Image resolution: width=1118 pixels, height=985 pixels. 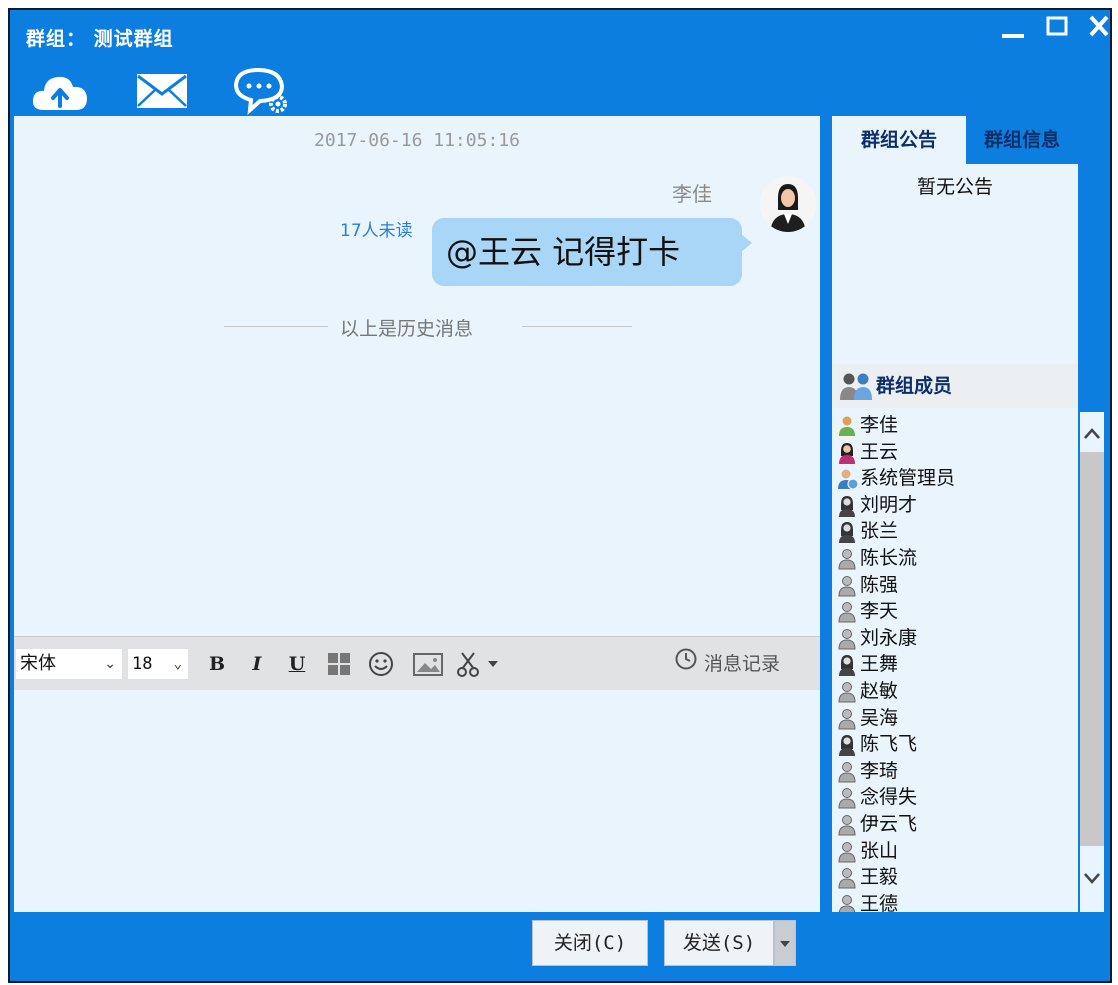 I want to click on member-name: 伊云飞, so click(x=889, y=823).